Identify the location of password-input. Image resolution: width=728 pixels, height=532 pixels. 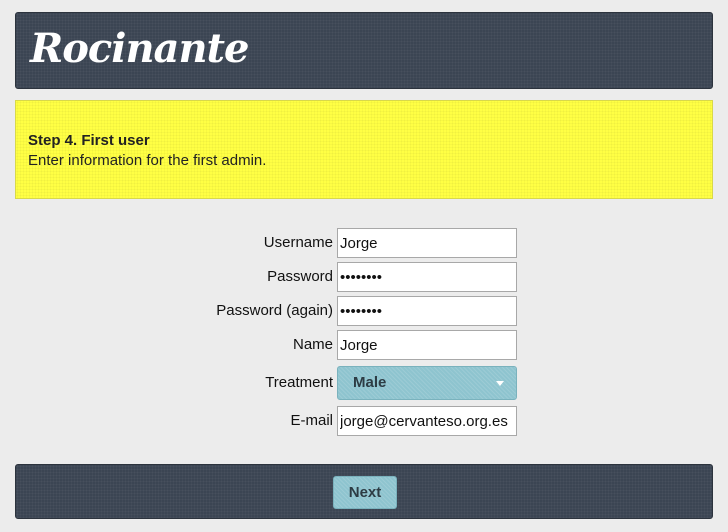
(427, 277).